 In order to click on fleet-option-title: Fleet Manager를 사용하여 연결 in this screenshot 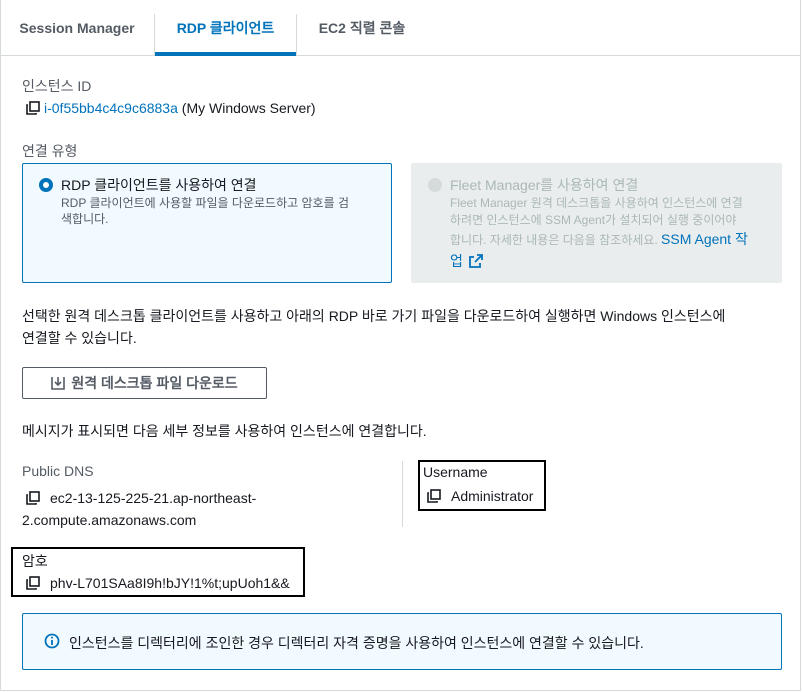, I will do `click(544, 185)`.